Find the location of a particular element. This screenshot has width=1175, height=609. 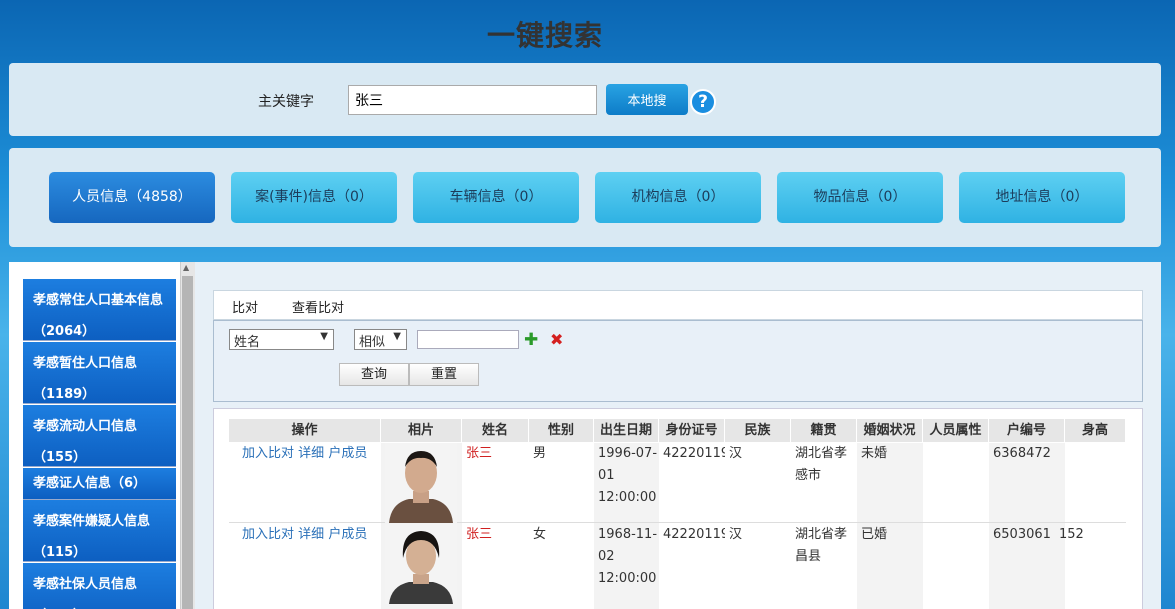

sidebar-item-label: 孝感案件嫌疑人信息 is located at coordinates (92, 521).